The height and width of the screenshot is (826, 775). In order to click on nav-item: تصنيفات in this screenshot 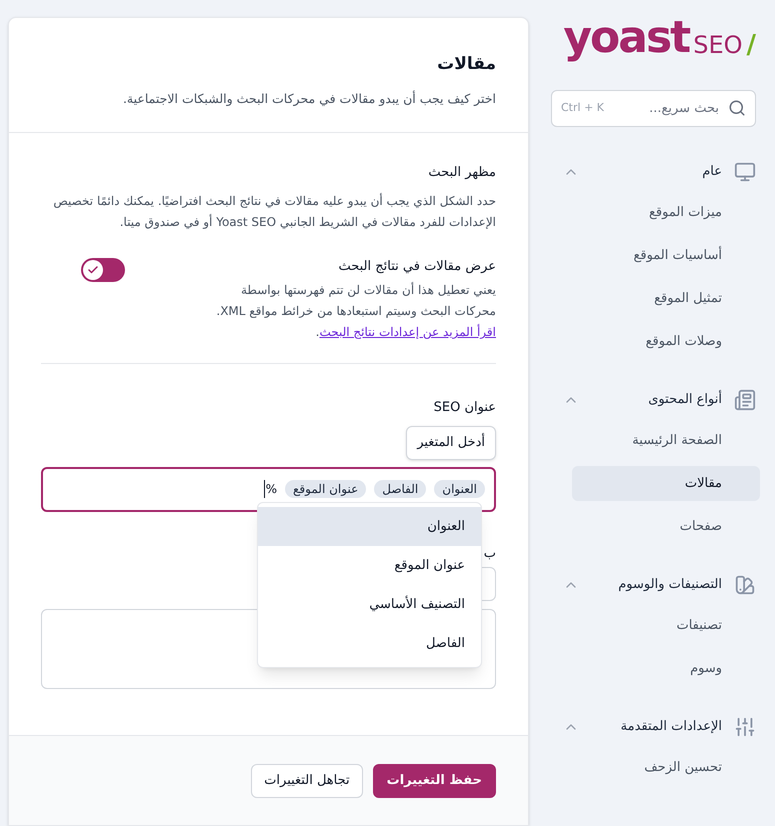, I will do `click(666, 625)`.